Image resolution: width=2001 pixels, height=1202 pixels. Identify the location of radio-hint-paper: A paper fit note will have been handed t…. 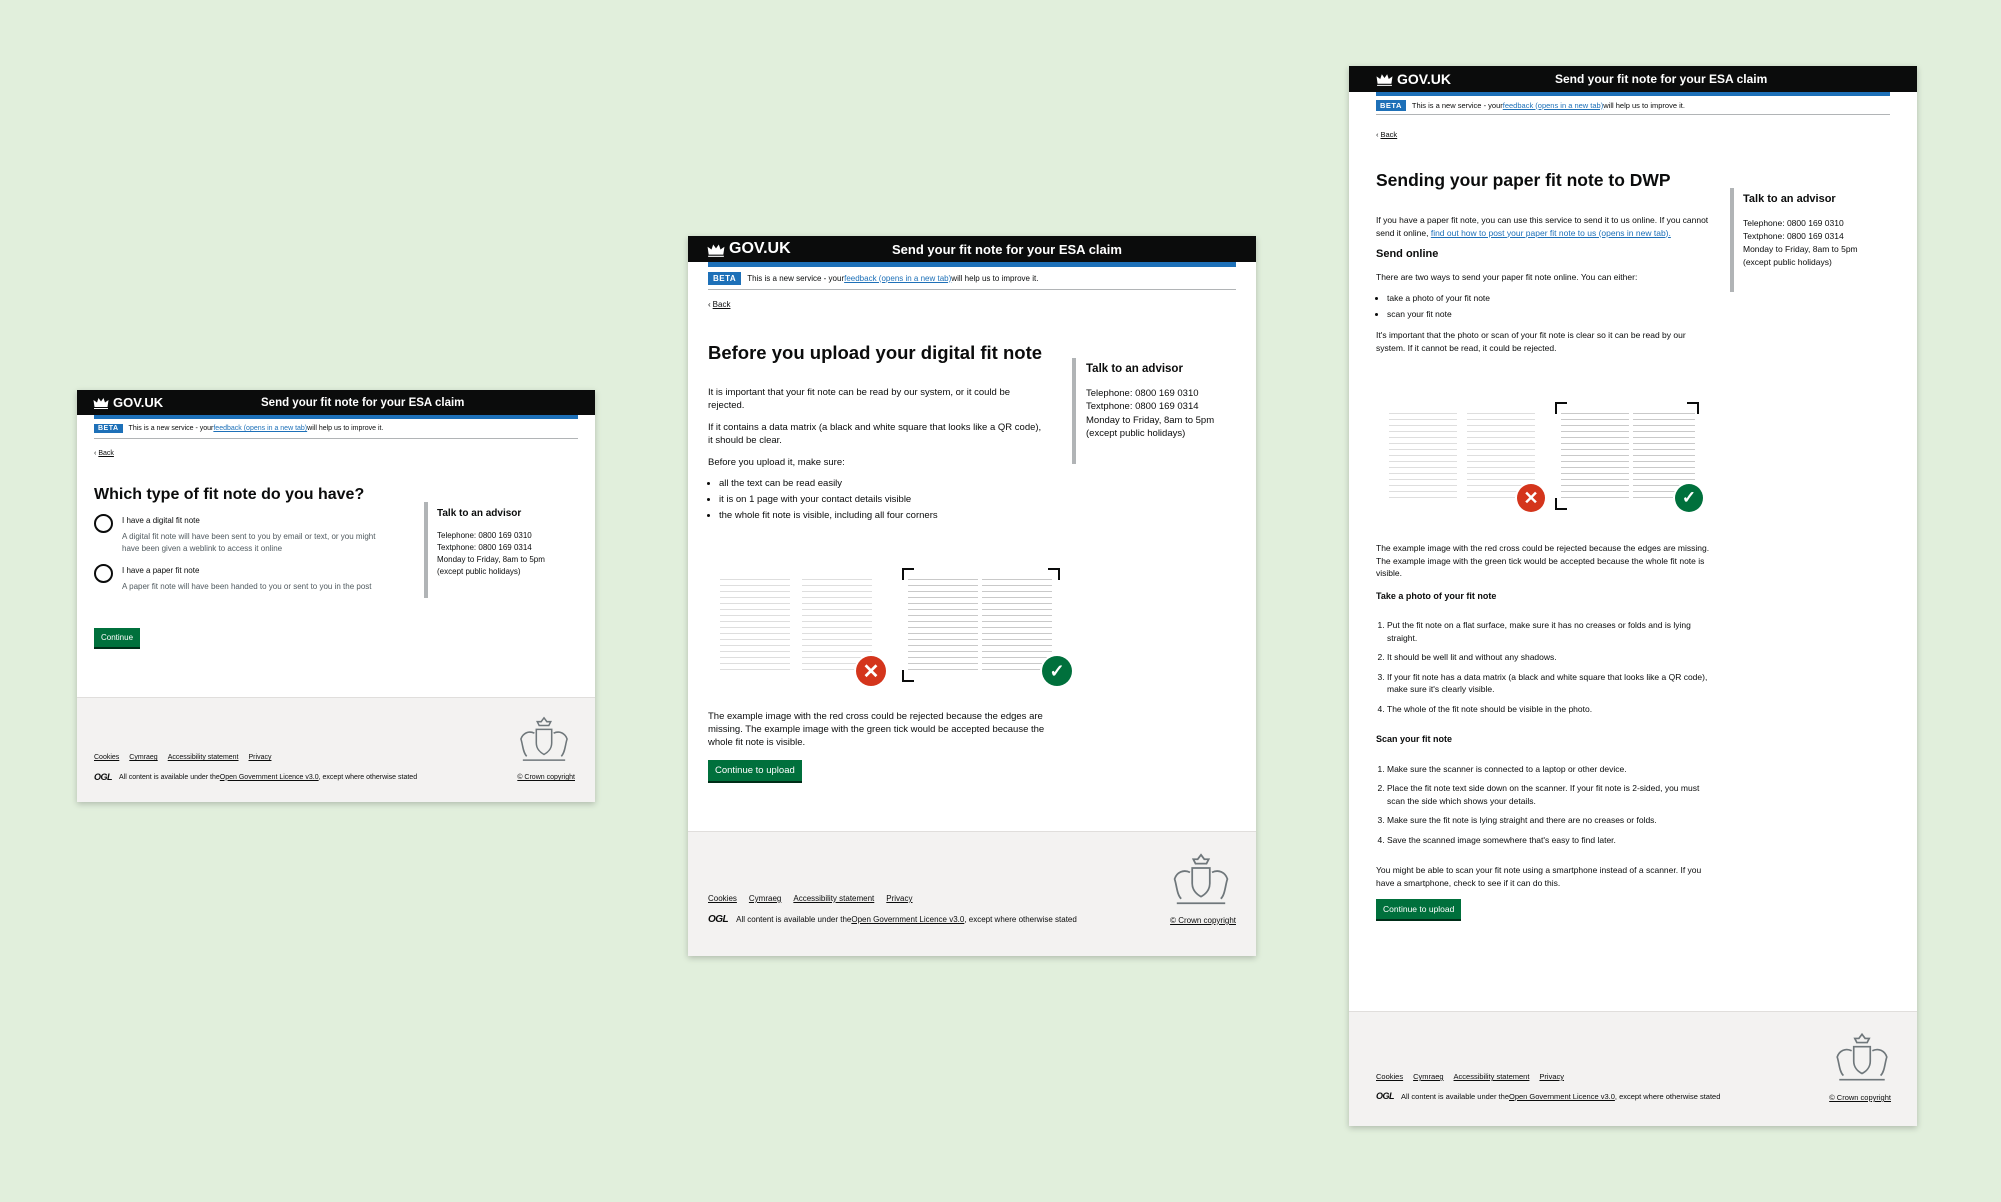
(247, 586).